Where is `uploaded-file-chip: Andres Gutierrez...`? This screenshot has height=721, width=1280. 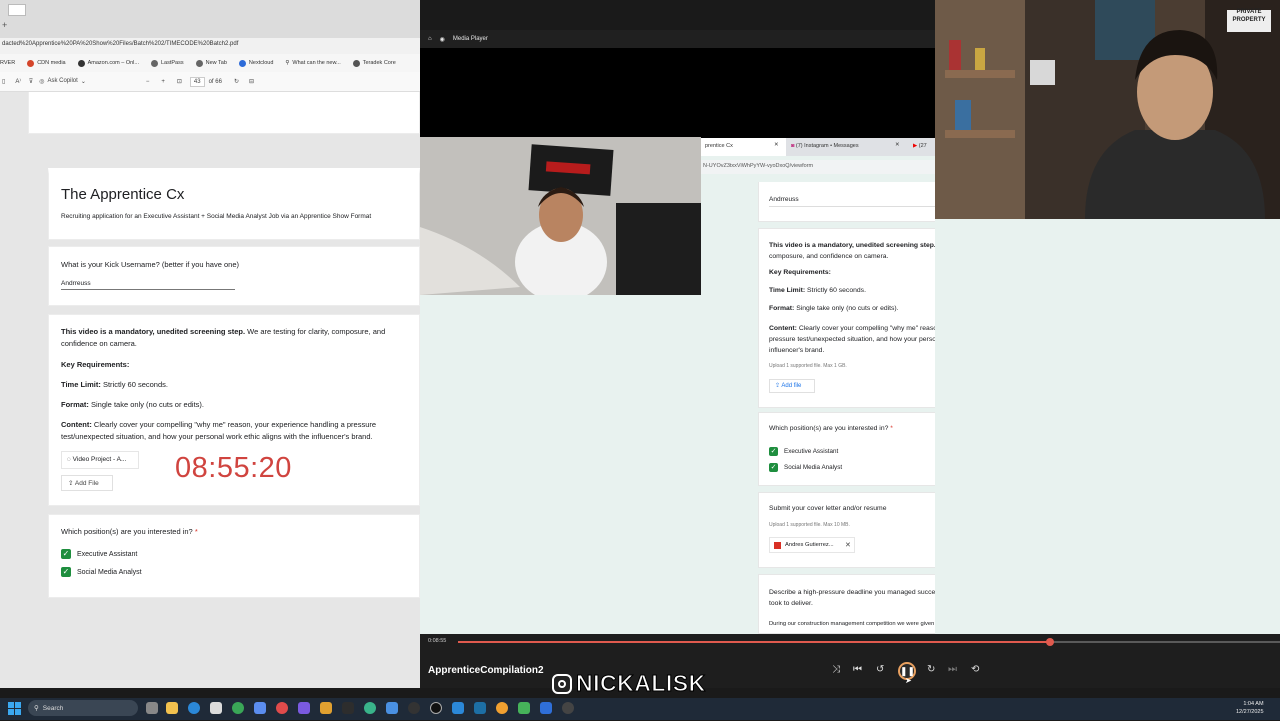
uploaded-file-chip: Andres Gutierrez... is located at coordinates (812, 545).